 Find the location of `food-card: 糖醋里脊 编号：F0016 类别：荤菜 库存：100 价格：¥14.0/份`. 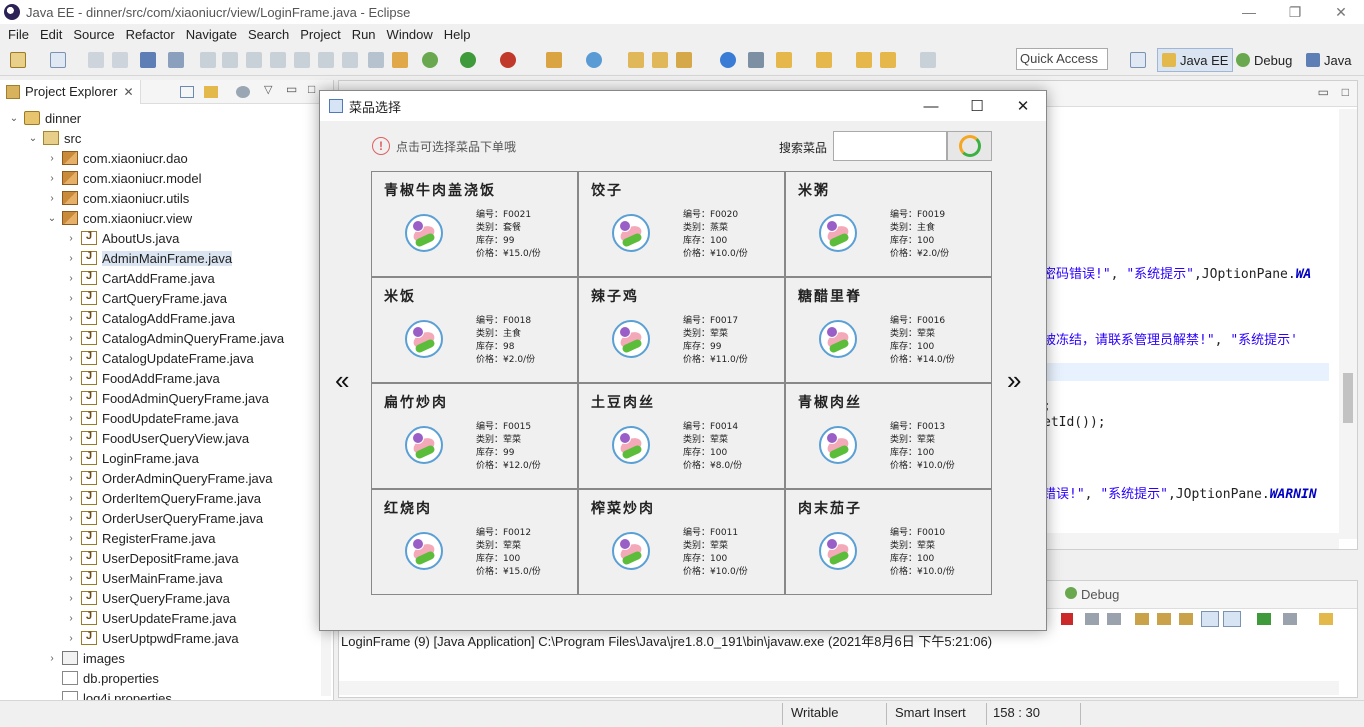

food-card: 糖醋里脊 编号：F0016 类别：荤菜 库存：100 价格：¥14.0/份 is located at coordinates (888, 330).